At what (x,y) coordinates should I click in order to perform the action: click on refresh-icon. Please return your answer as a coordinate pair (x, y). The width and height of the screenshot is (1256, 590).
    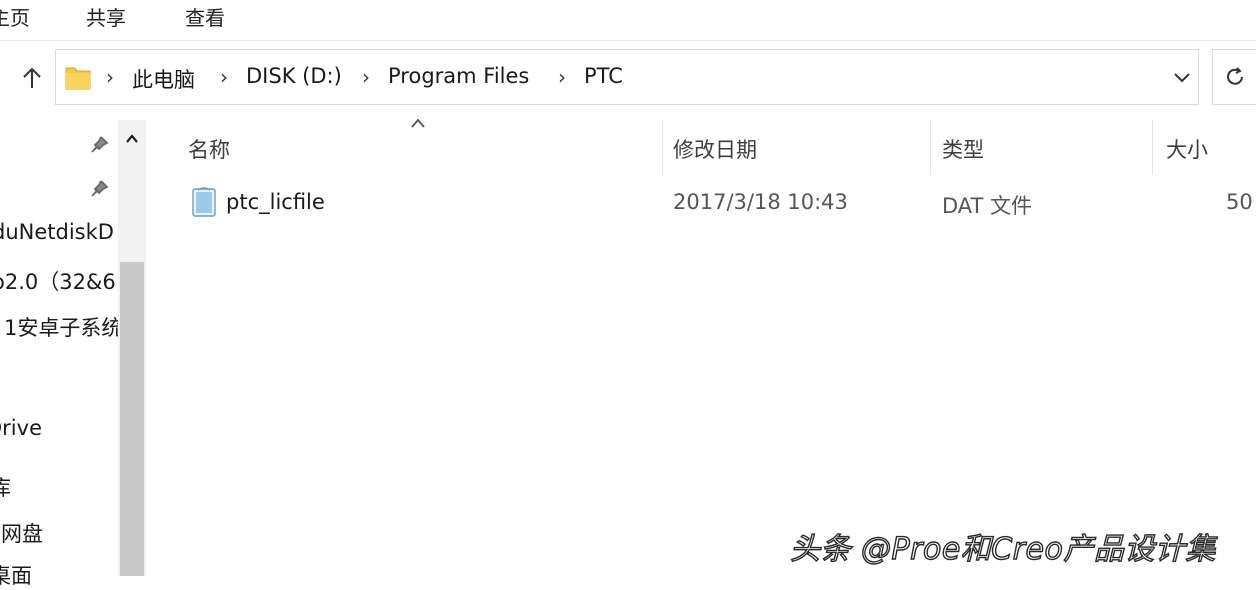
    Looking at the image, I should click on (1234, 76).